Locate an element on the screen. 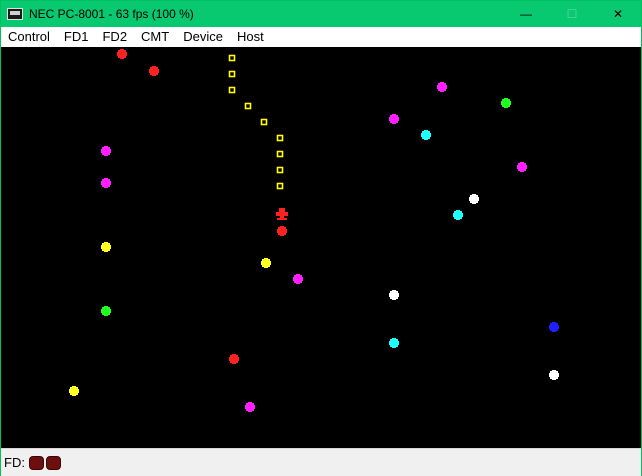 The image size is (642, 476). pc-monitor-icon is located at coordinates (15, 14).